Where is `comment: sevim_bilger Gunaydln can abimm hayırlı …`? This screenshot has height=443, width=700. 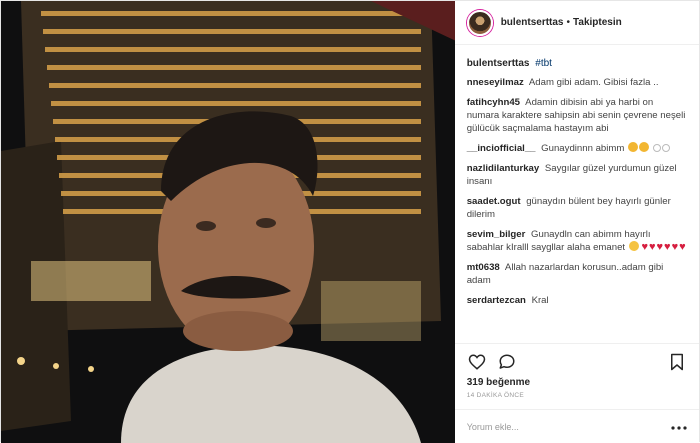 comment: sevim_bilger Gunaydln can abimm hayırlı … is located at coordinates (577, 241).